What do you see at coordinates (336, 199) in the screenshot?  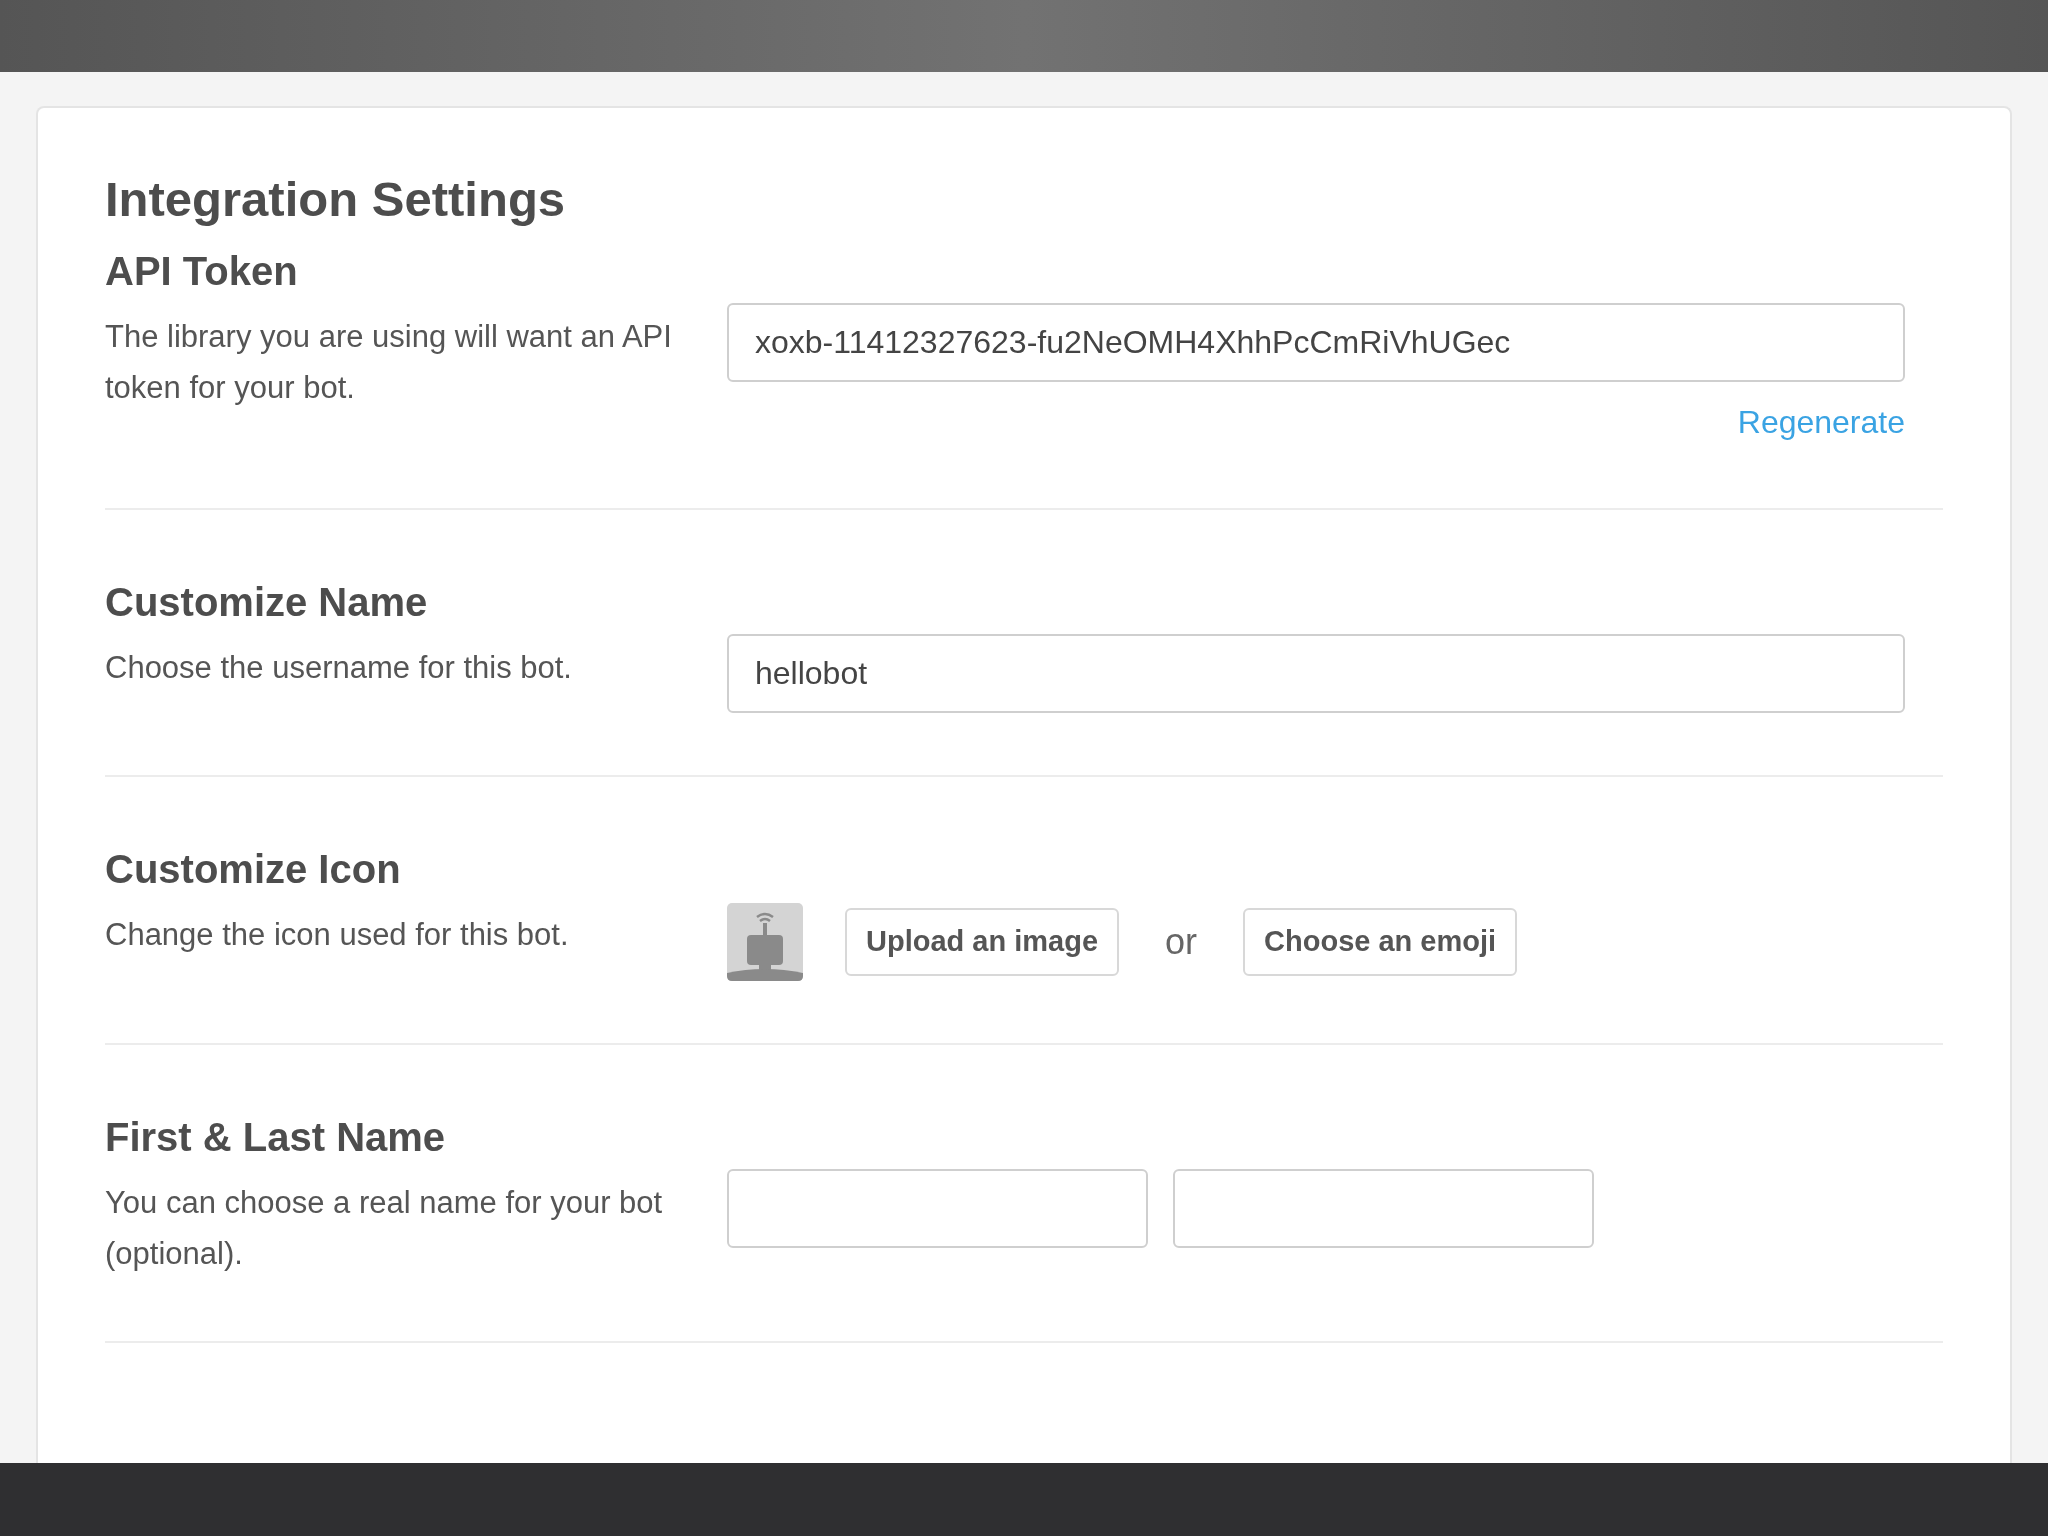 I see `page-title: Integration Settings` at bounding box center [336, 199].